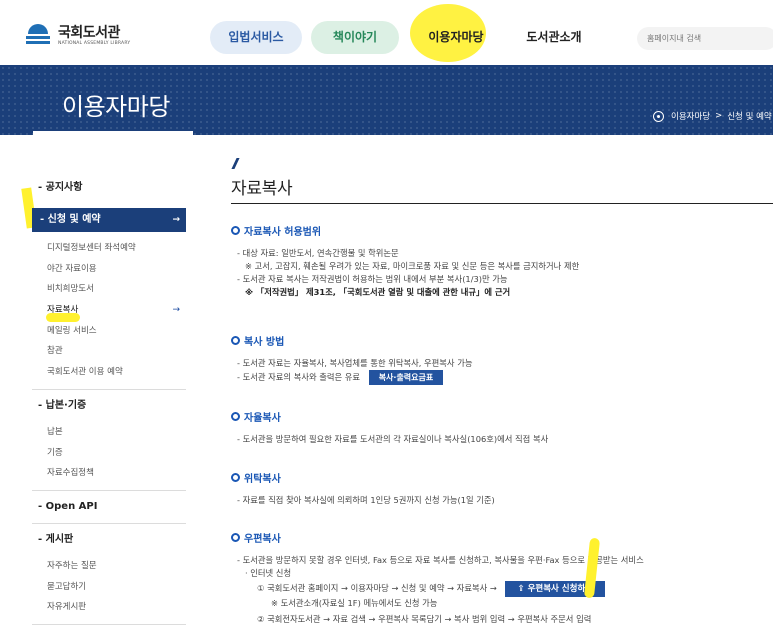 The width and height of the screenshot is (773, 639). What do you see at coordinates (109, 587) in the screenshot?
I see `sidebar-item-qna: 묻고답하기` at bounding box center [109, 587].